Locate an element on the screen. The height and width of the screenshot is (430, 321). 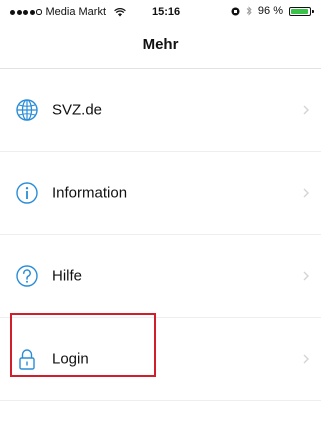
menu-item-label: Information is located at coordinates (90, 193).